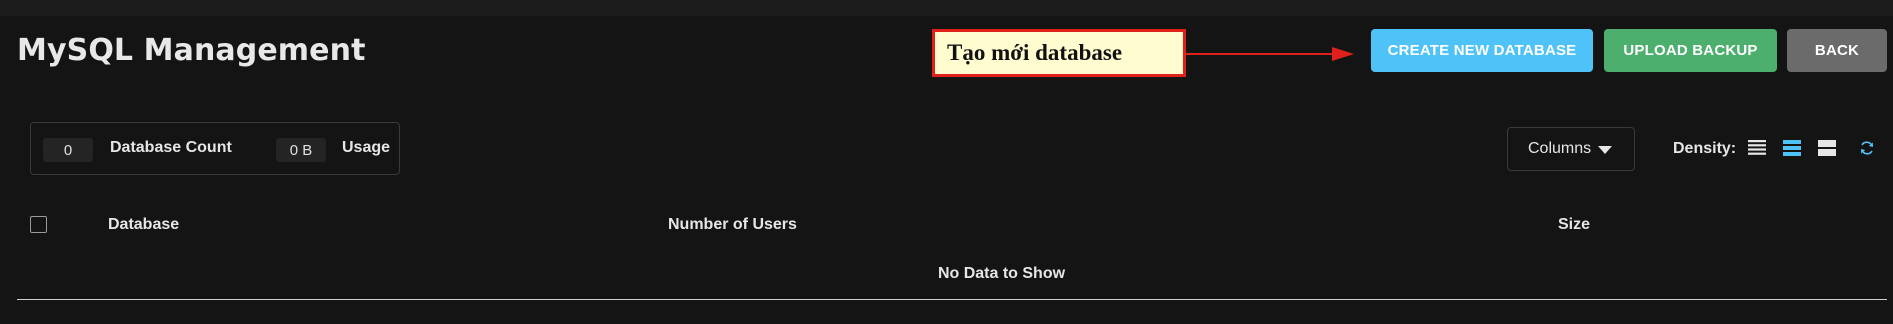  What do you see at coordinates (171, 147) in the screenshot?
I see `database-count-label: Database Count` at bounding box center [171, 147].